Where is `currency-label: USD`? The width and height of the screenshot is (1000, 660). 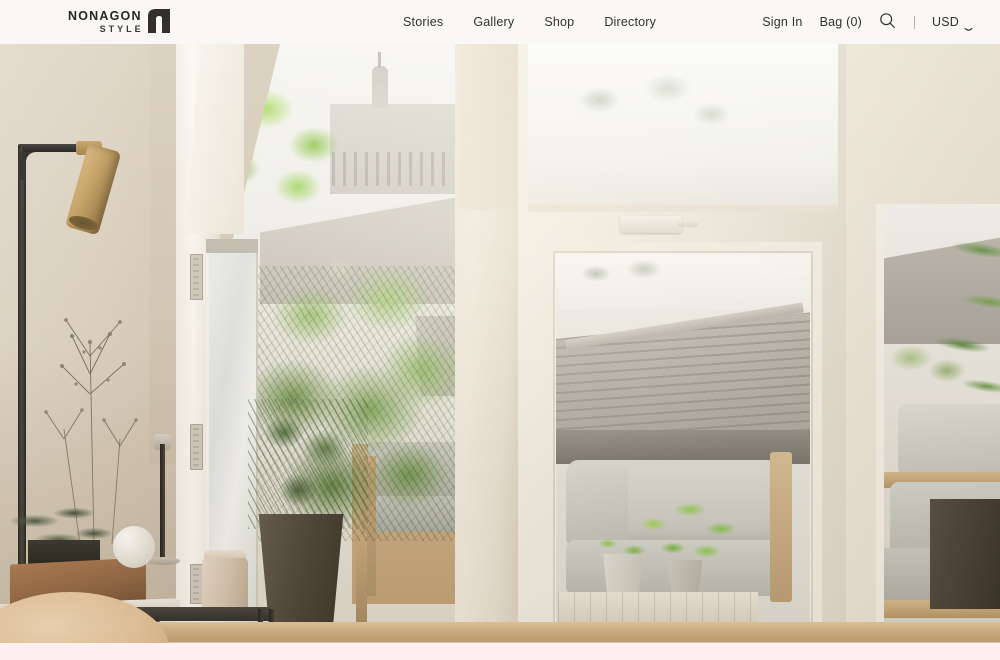 currency-label: USD is located at coordinates (945, 22).